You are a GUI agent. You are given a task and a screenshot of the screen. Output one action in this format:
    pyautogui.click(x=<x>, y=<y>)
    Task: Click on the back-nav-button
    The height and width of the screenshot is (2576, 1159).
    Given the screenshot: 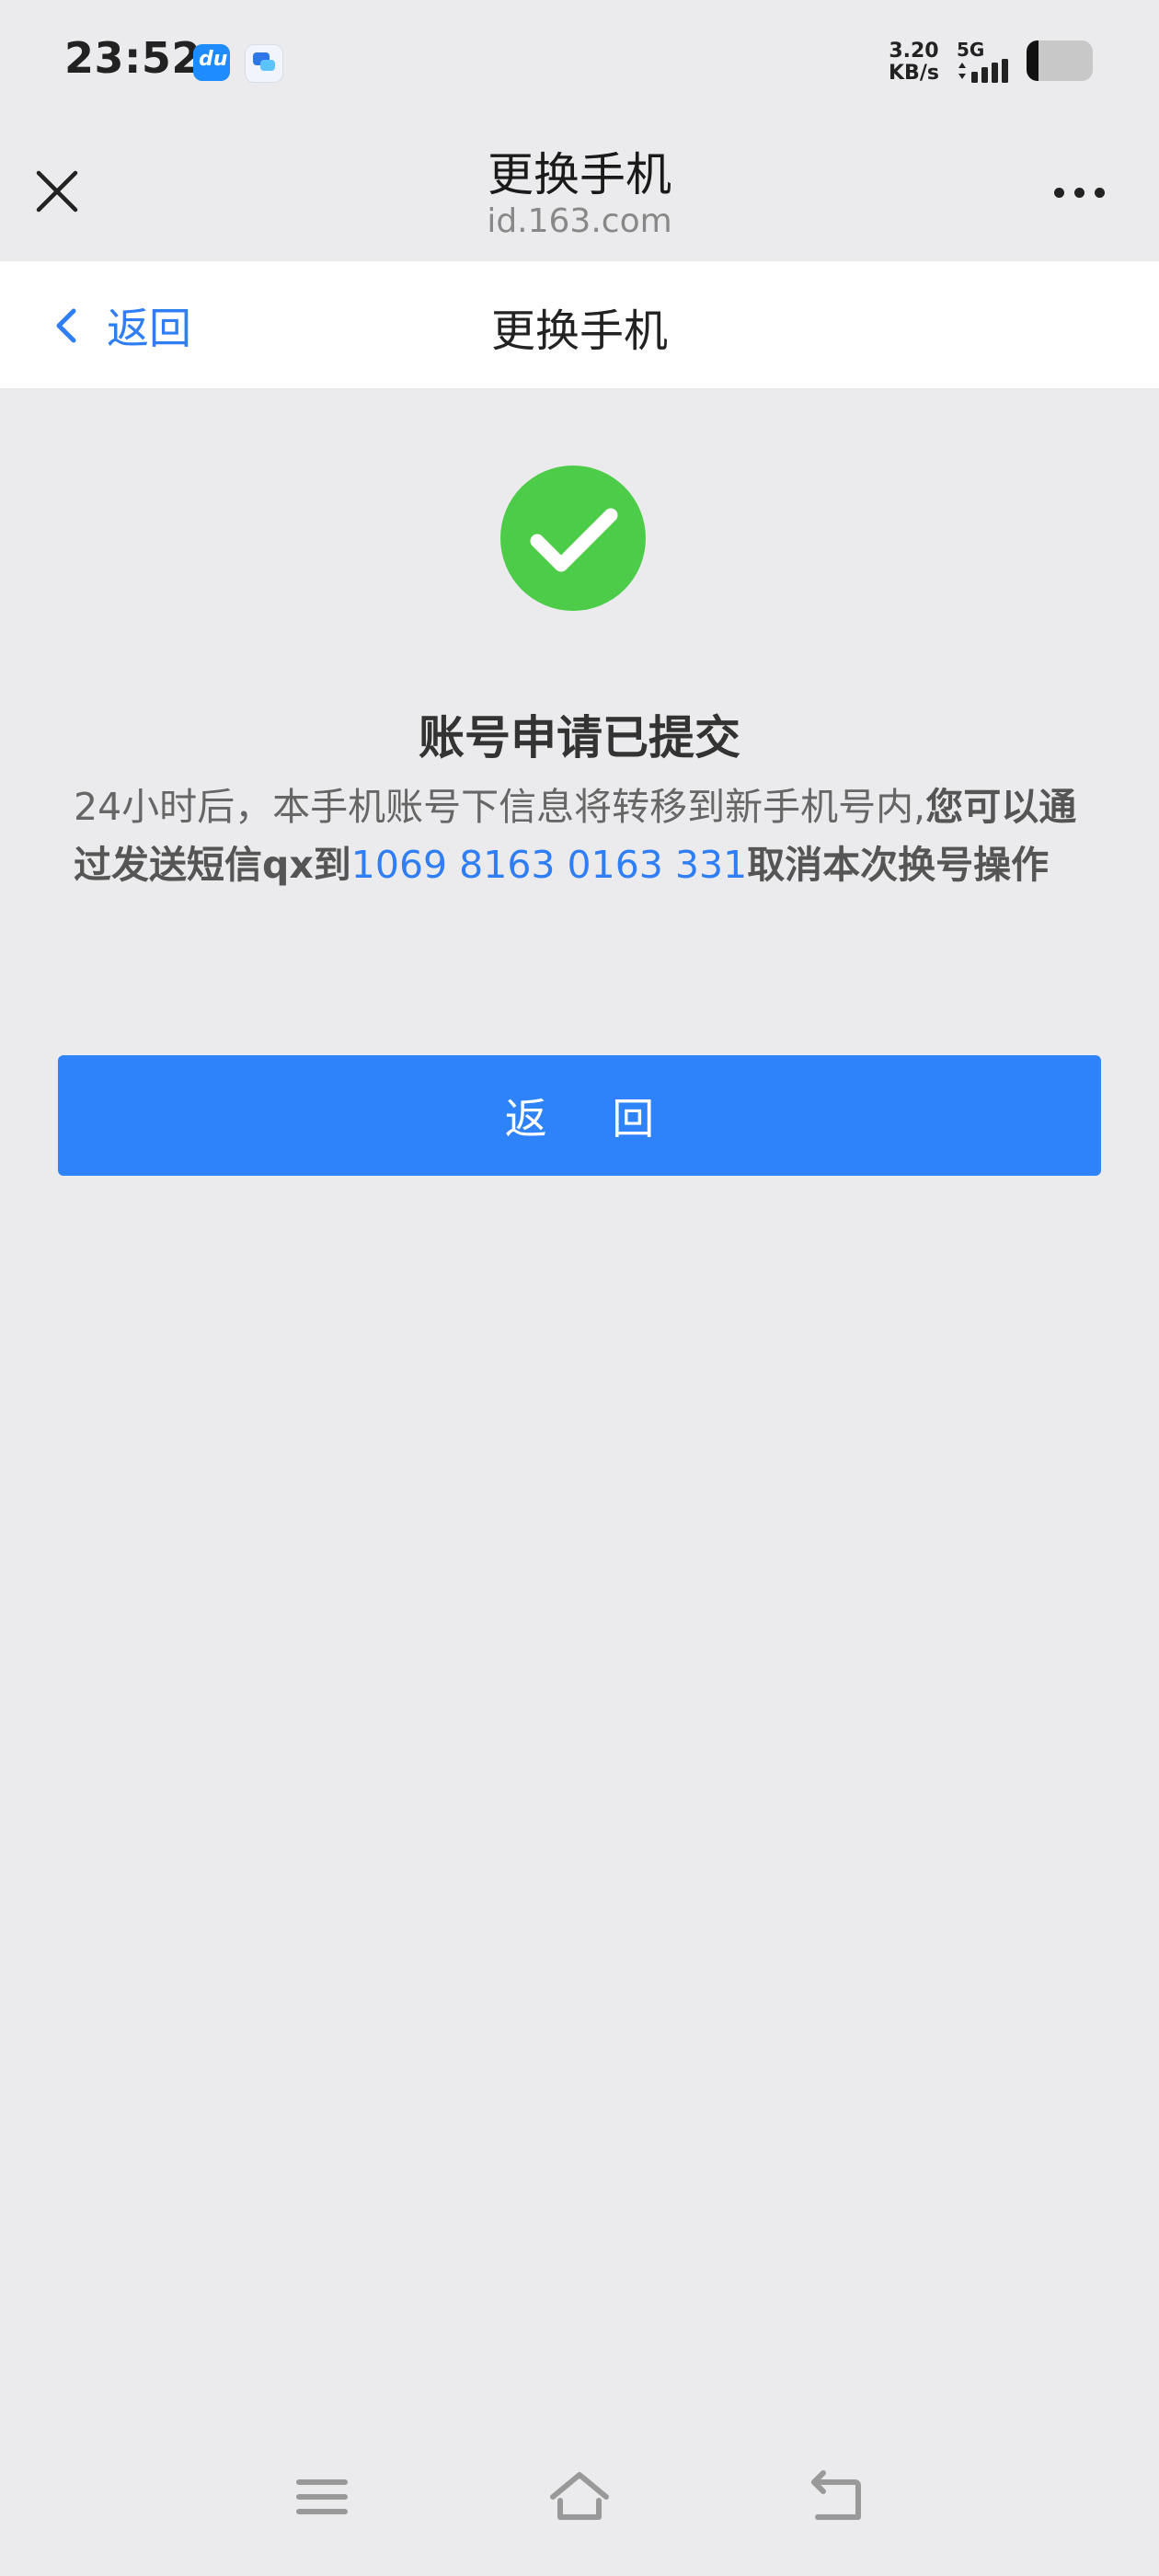 What is the action you would take?
    pyautogui.click(x=837, y=2498)
    